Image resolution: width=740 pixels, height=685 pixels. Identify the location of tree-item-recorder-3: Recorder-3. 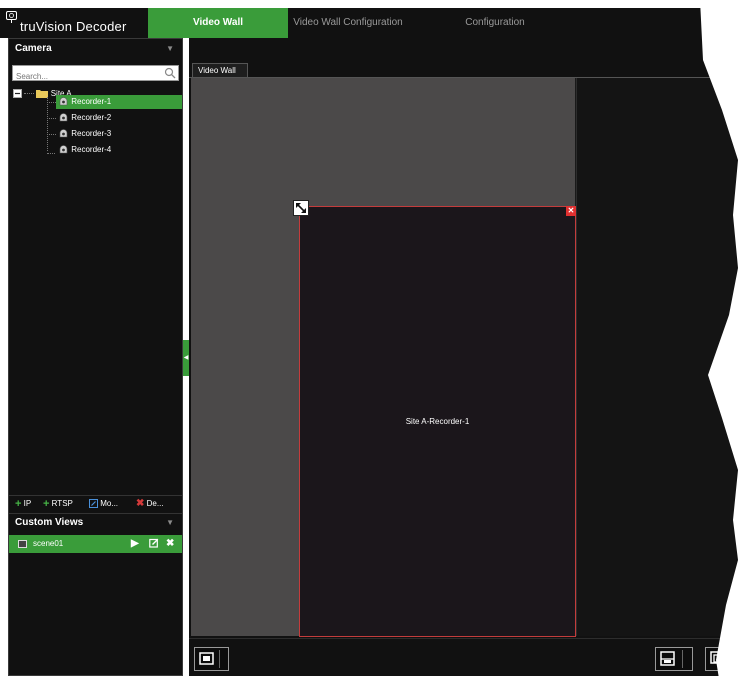
(83, 134).